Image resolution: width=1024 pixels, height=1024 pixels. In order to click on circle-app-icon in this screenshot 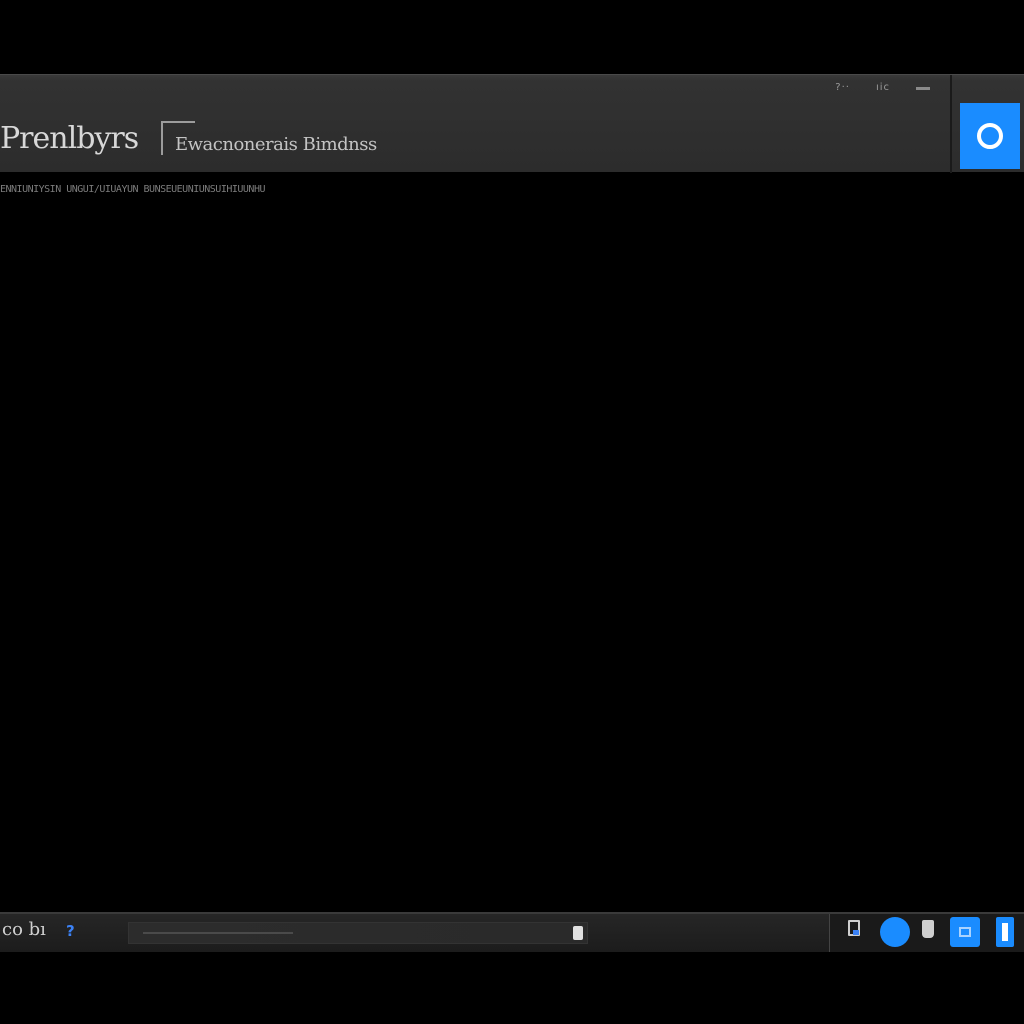, I will do `click(895, 932)`.